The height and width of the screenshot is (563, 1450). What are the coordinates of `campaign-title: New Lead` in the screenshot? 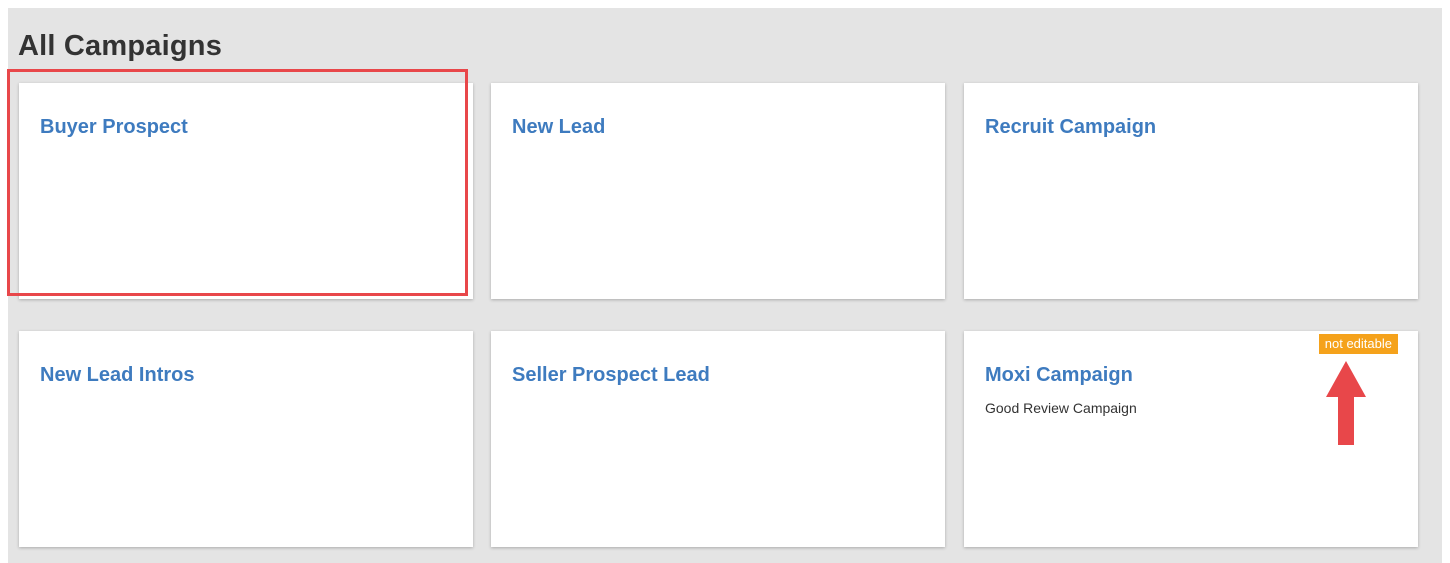 It's located at (558, 127).